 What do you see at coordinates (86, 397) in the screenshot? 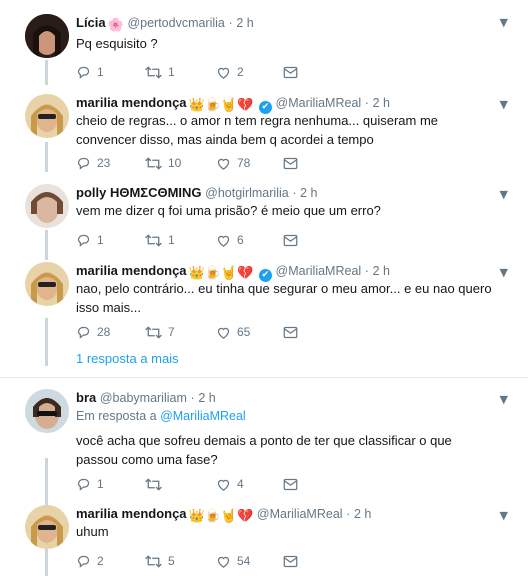
I see `display-name: bra` at bounding box center [86, 397].